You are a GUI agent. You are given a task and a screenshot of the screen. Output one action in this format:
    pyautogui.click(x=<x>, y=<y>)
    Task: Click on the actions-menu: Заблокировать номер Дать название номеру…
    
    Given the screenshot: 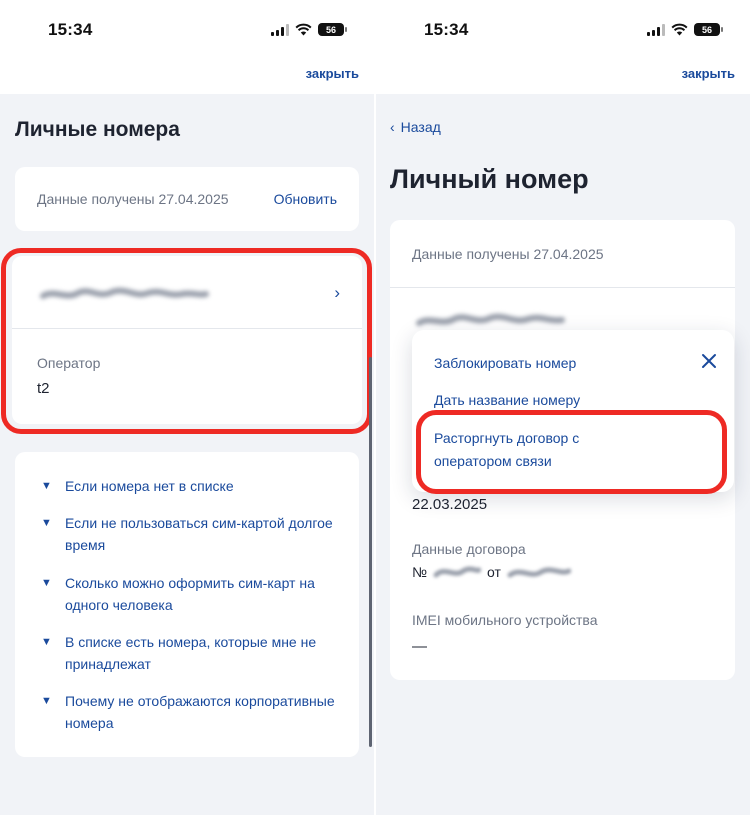 What is the action you would take?
    pyautogui.click(x=573, y=411)
    